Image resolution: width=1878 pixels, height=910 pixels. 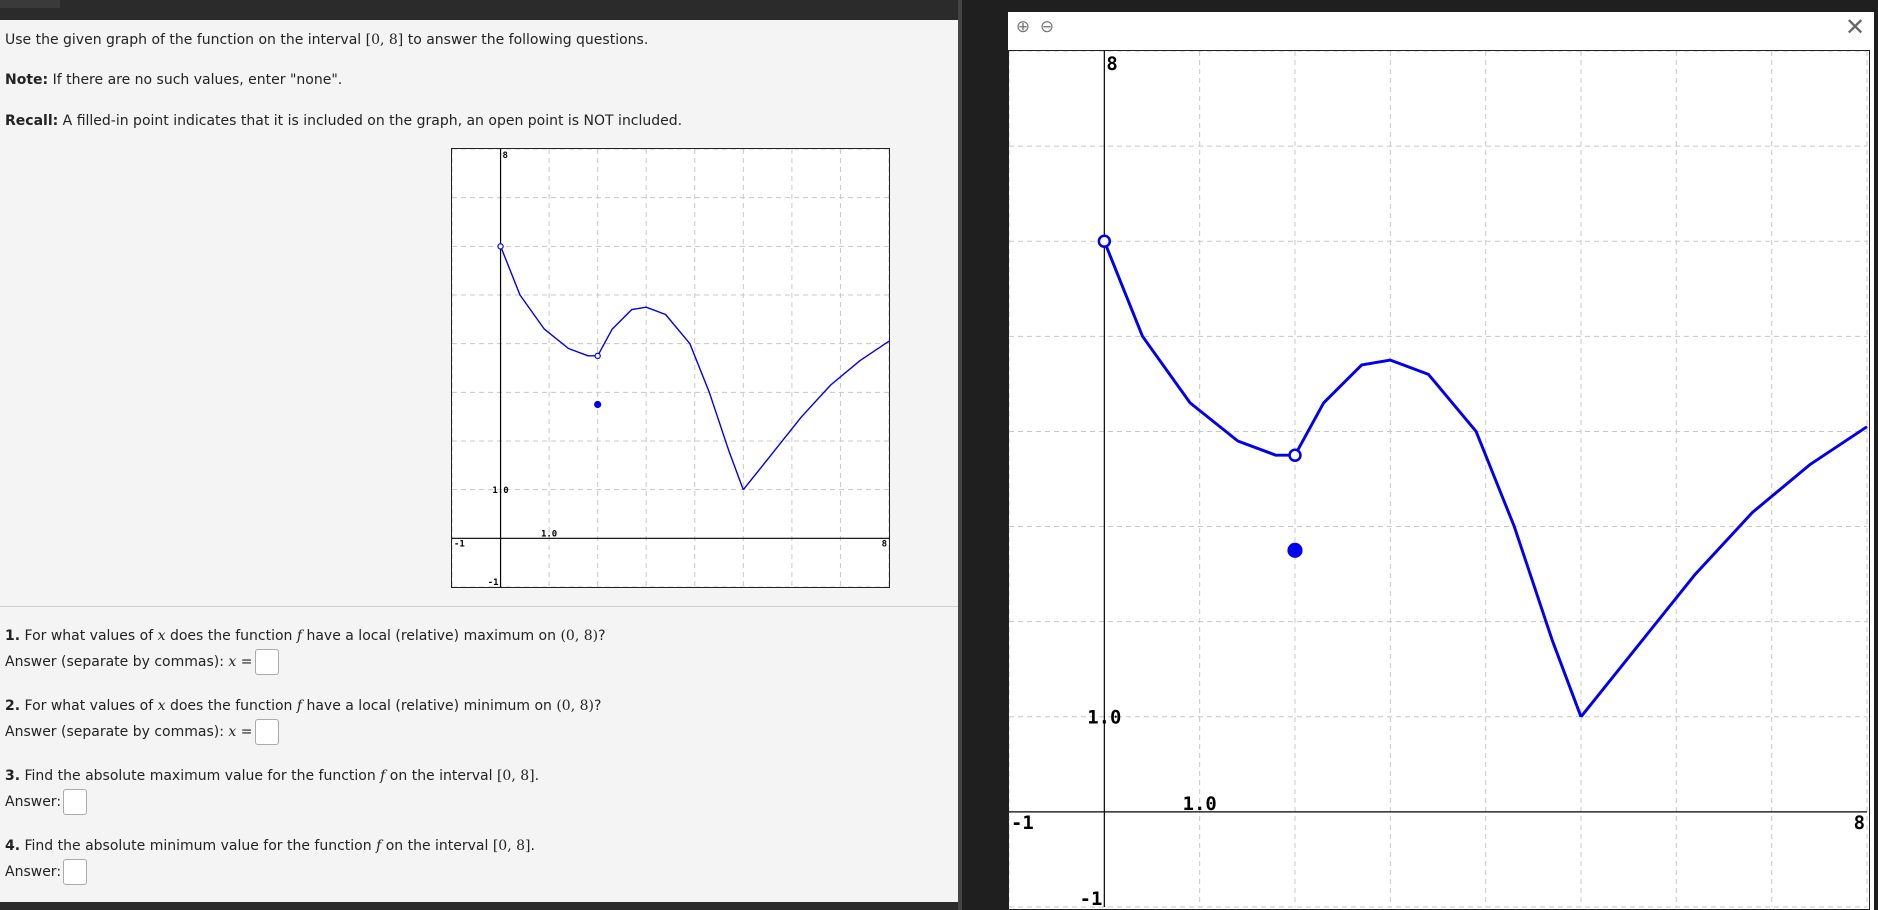 What do you see at coordinates (75, 872) in the screenshot?
I see `q4-answer-input` at bounding box center [75, 872].